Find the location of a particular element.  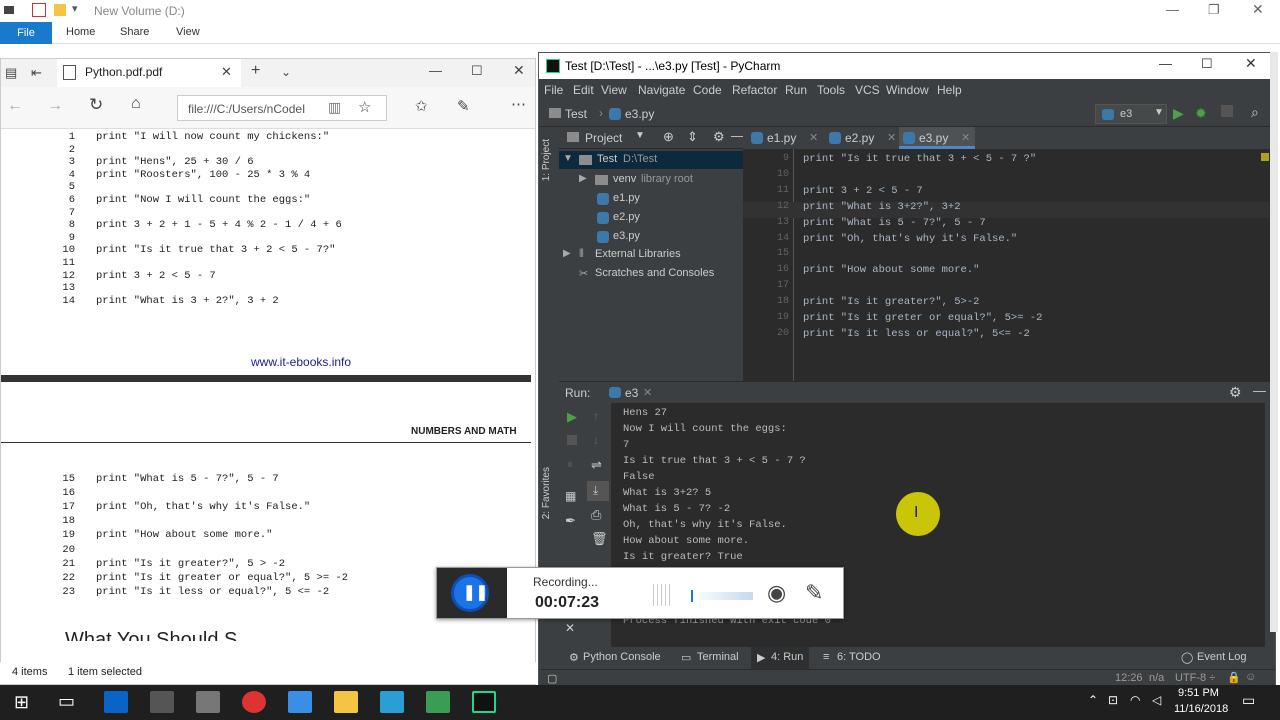

trash-icon: 🗑 is located at coordinates (599, 539).